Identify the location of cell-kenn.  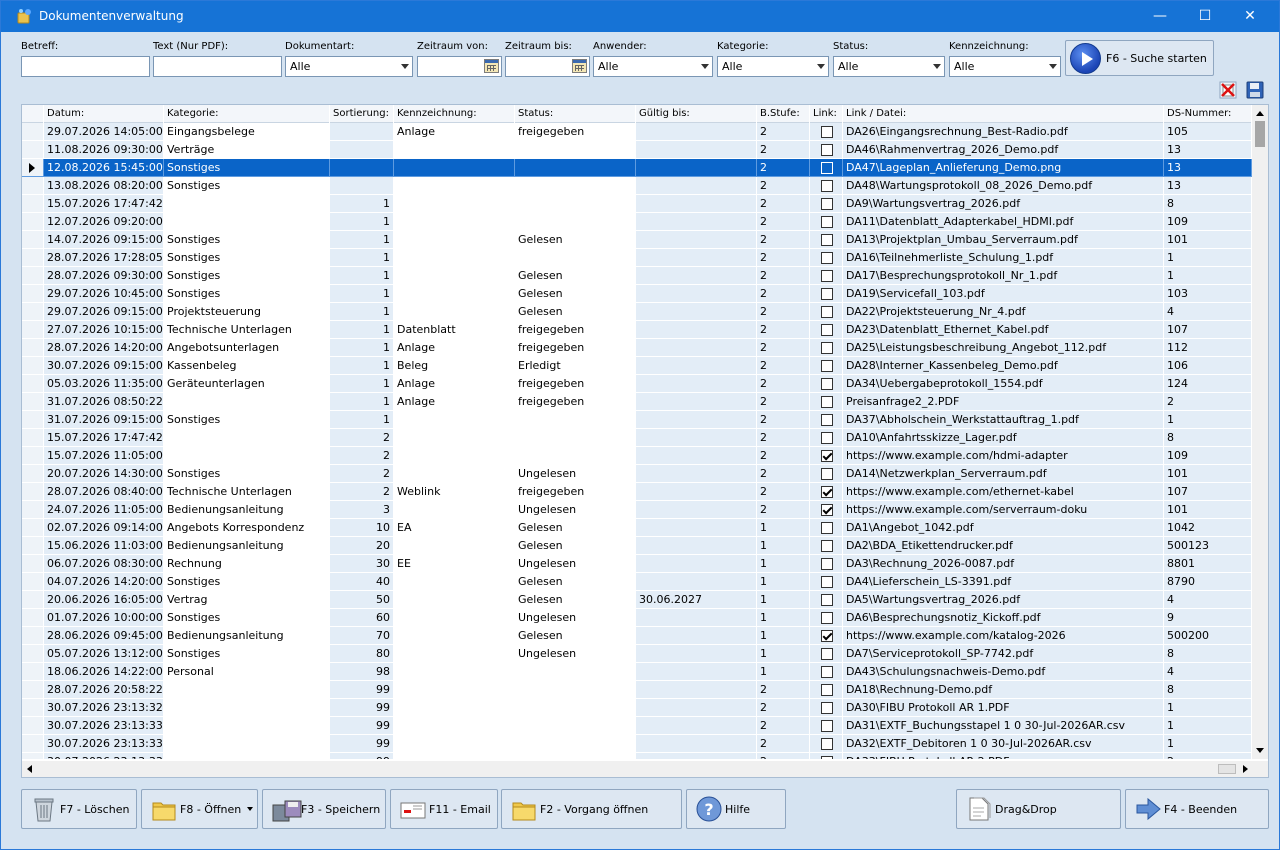
(454, 240).